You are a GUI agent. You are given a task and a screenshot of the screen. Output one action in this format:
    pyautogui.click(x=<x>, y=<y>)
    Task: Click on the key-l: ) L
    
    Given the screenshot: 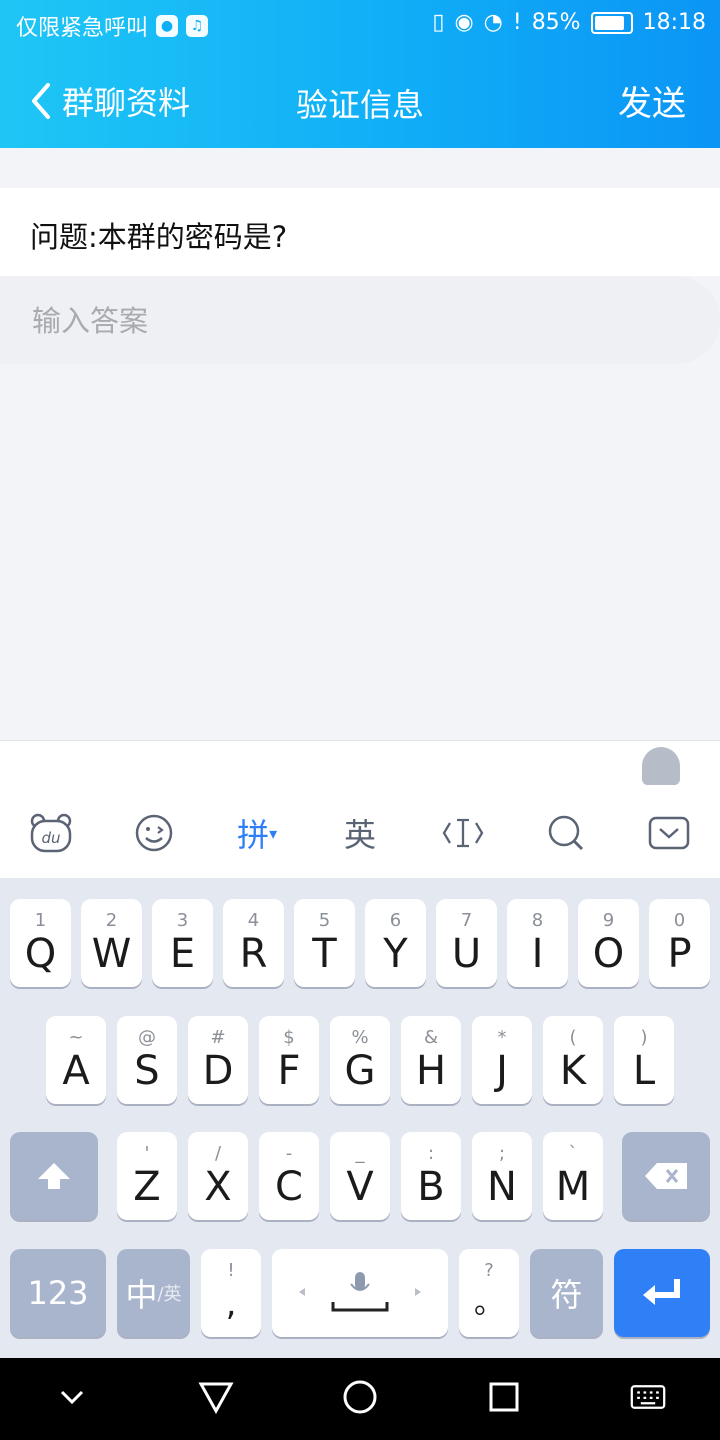 What is the action you would take?
    pyautogui.click(x=644, y=1060)
    